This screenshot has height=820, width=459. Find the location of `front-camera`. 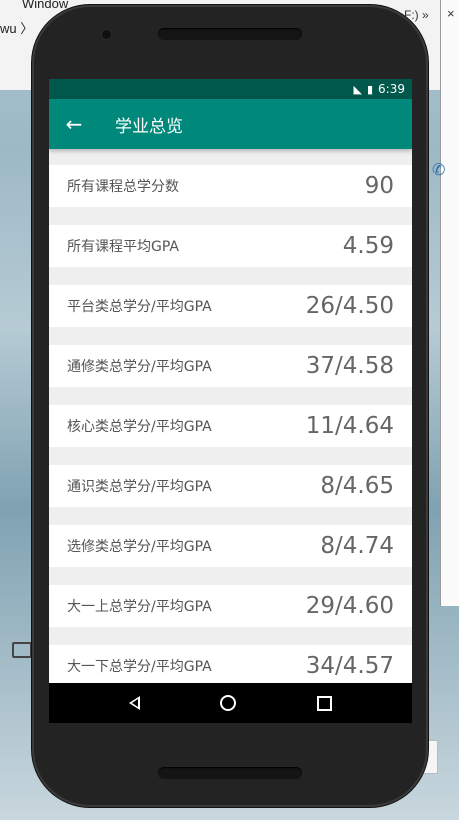

front-camera is located at coordinates (106, 34).